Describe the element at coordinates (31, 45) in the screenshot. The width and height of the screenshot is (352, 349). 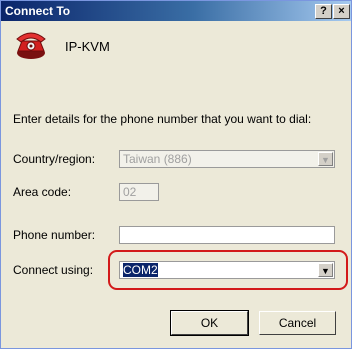
I see `phone-icon` at that location.